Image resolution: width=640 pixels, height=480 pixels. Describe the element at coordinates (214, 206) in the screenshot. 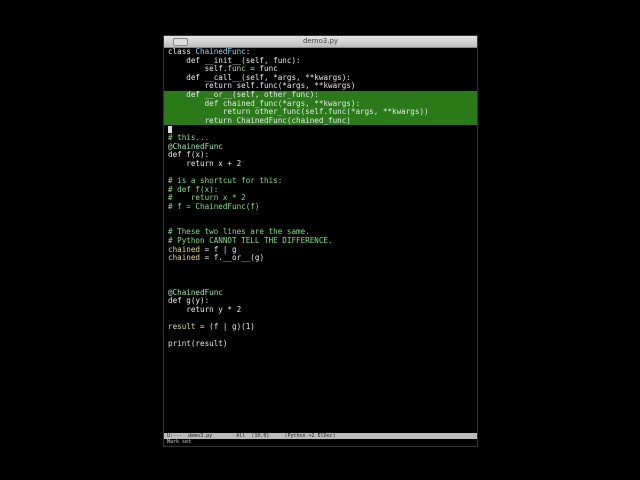

I see `code-token: # f = ChainedFunc(f)` at that location.